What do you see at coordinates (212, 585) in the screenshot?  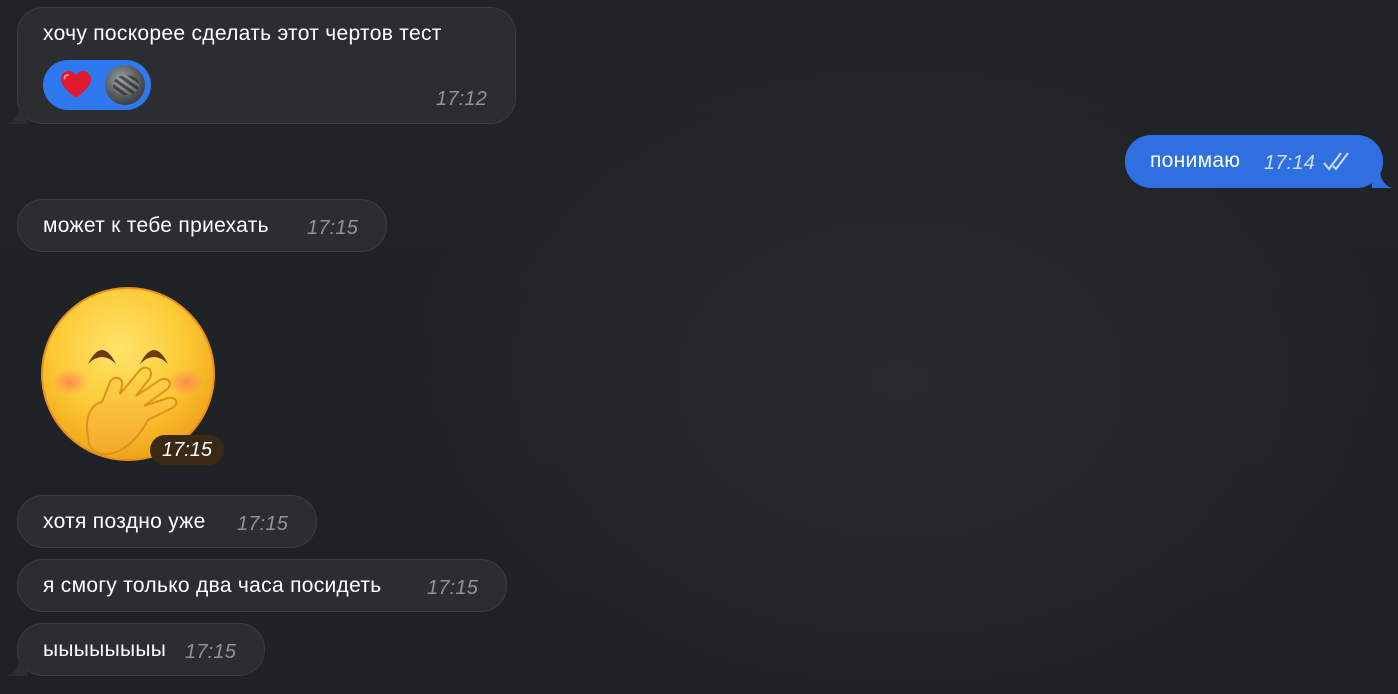 I see `message-text: я смогу только два часа посидеть` at bounding box center [212, 585].